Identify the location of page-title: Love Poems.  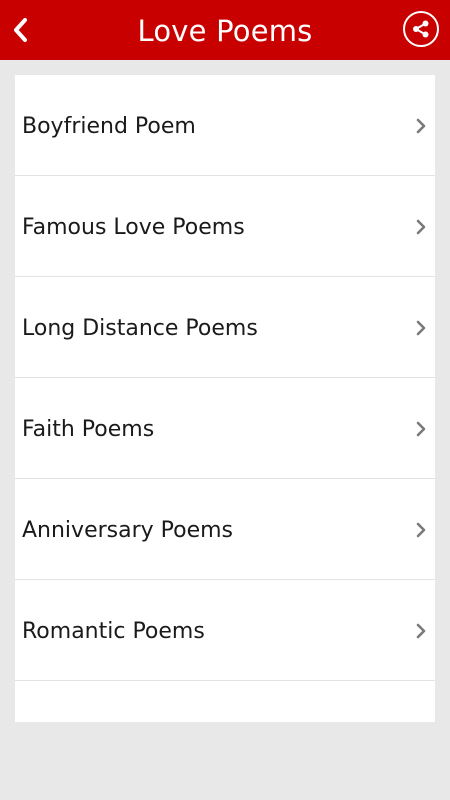
(225, 31).